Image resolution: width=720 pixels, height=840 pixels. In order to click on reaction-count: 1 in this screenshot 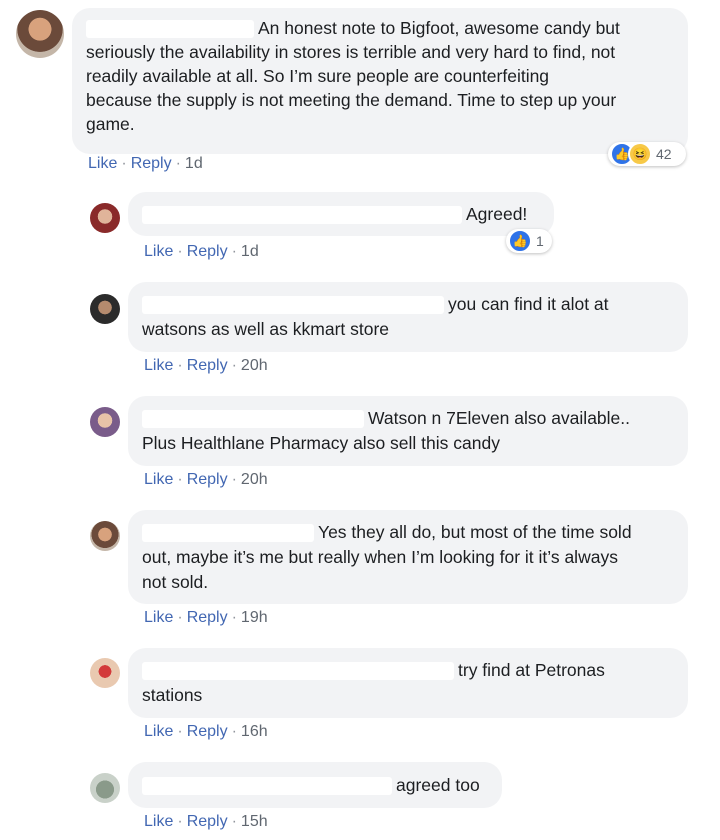, I will do `click(540, 241)`.